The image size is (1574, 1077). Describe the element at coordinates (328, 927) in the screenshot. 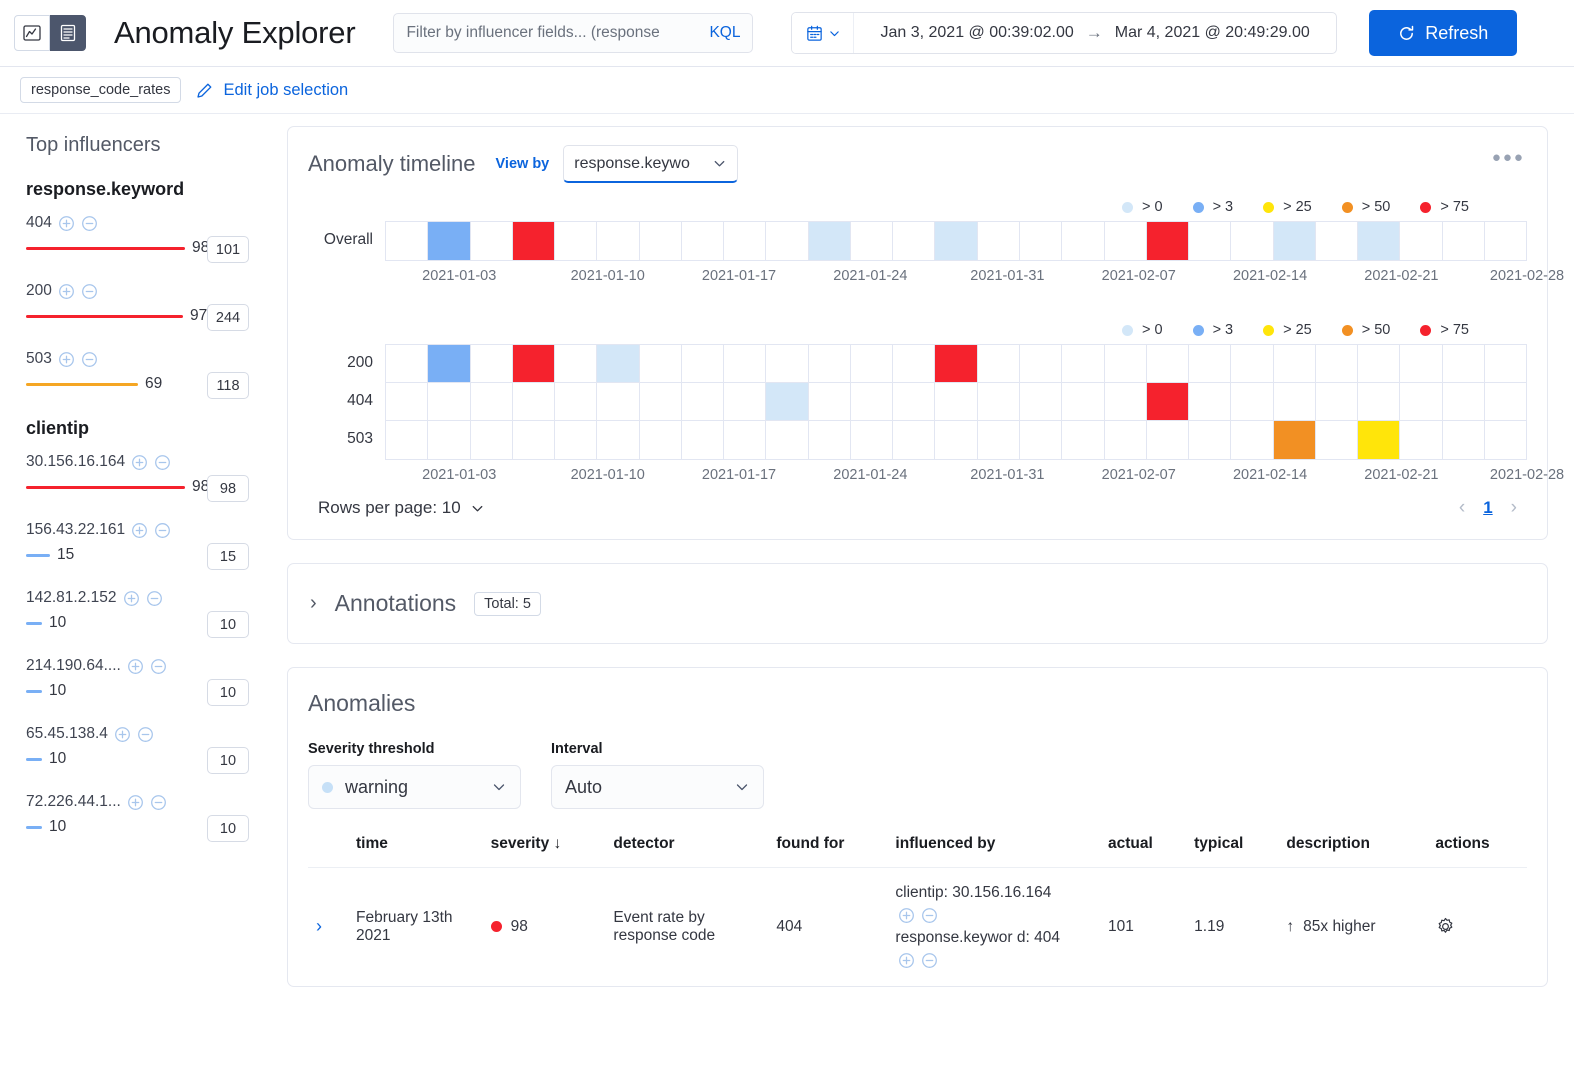

I see `row-expand-cell: ›` at that location.